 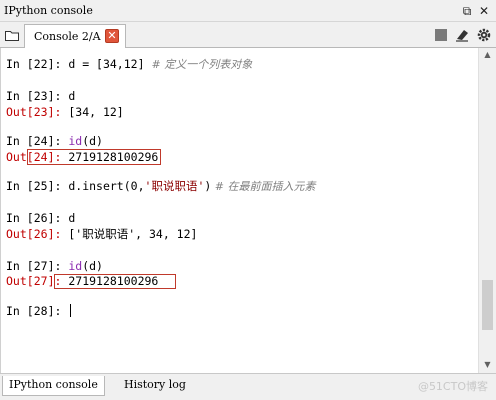 What do you see at coordinates (487, 305) in the screenshot?
I see `scroll-thumb` at bounding box center [487, 305].